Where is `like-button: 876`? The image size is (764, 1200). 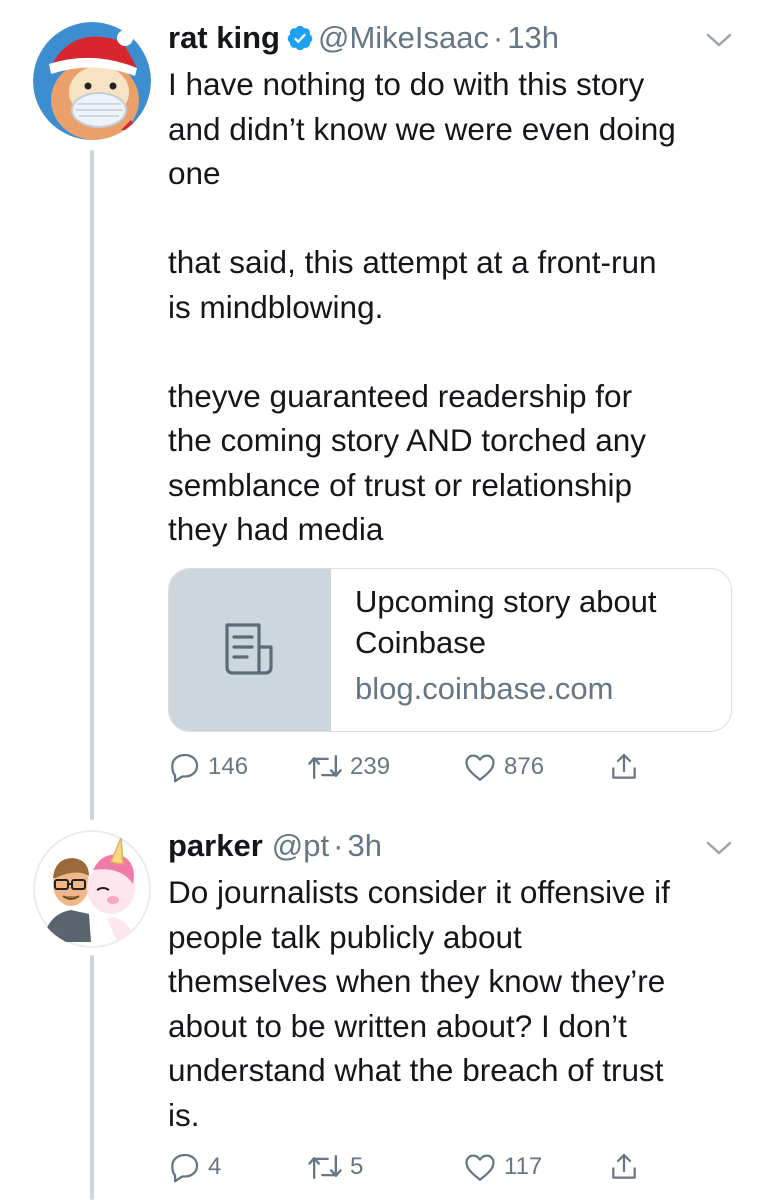 like-button: 876 is located at coordinates (503, 767).